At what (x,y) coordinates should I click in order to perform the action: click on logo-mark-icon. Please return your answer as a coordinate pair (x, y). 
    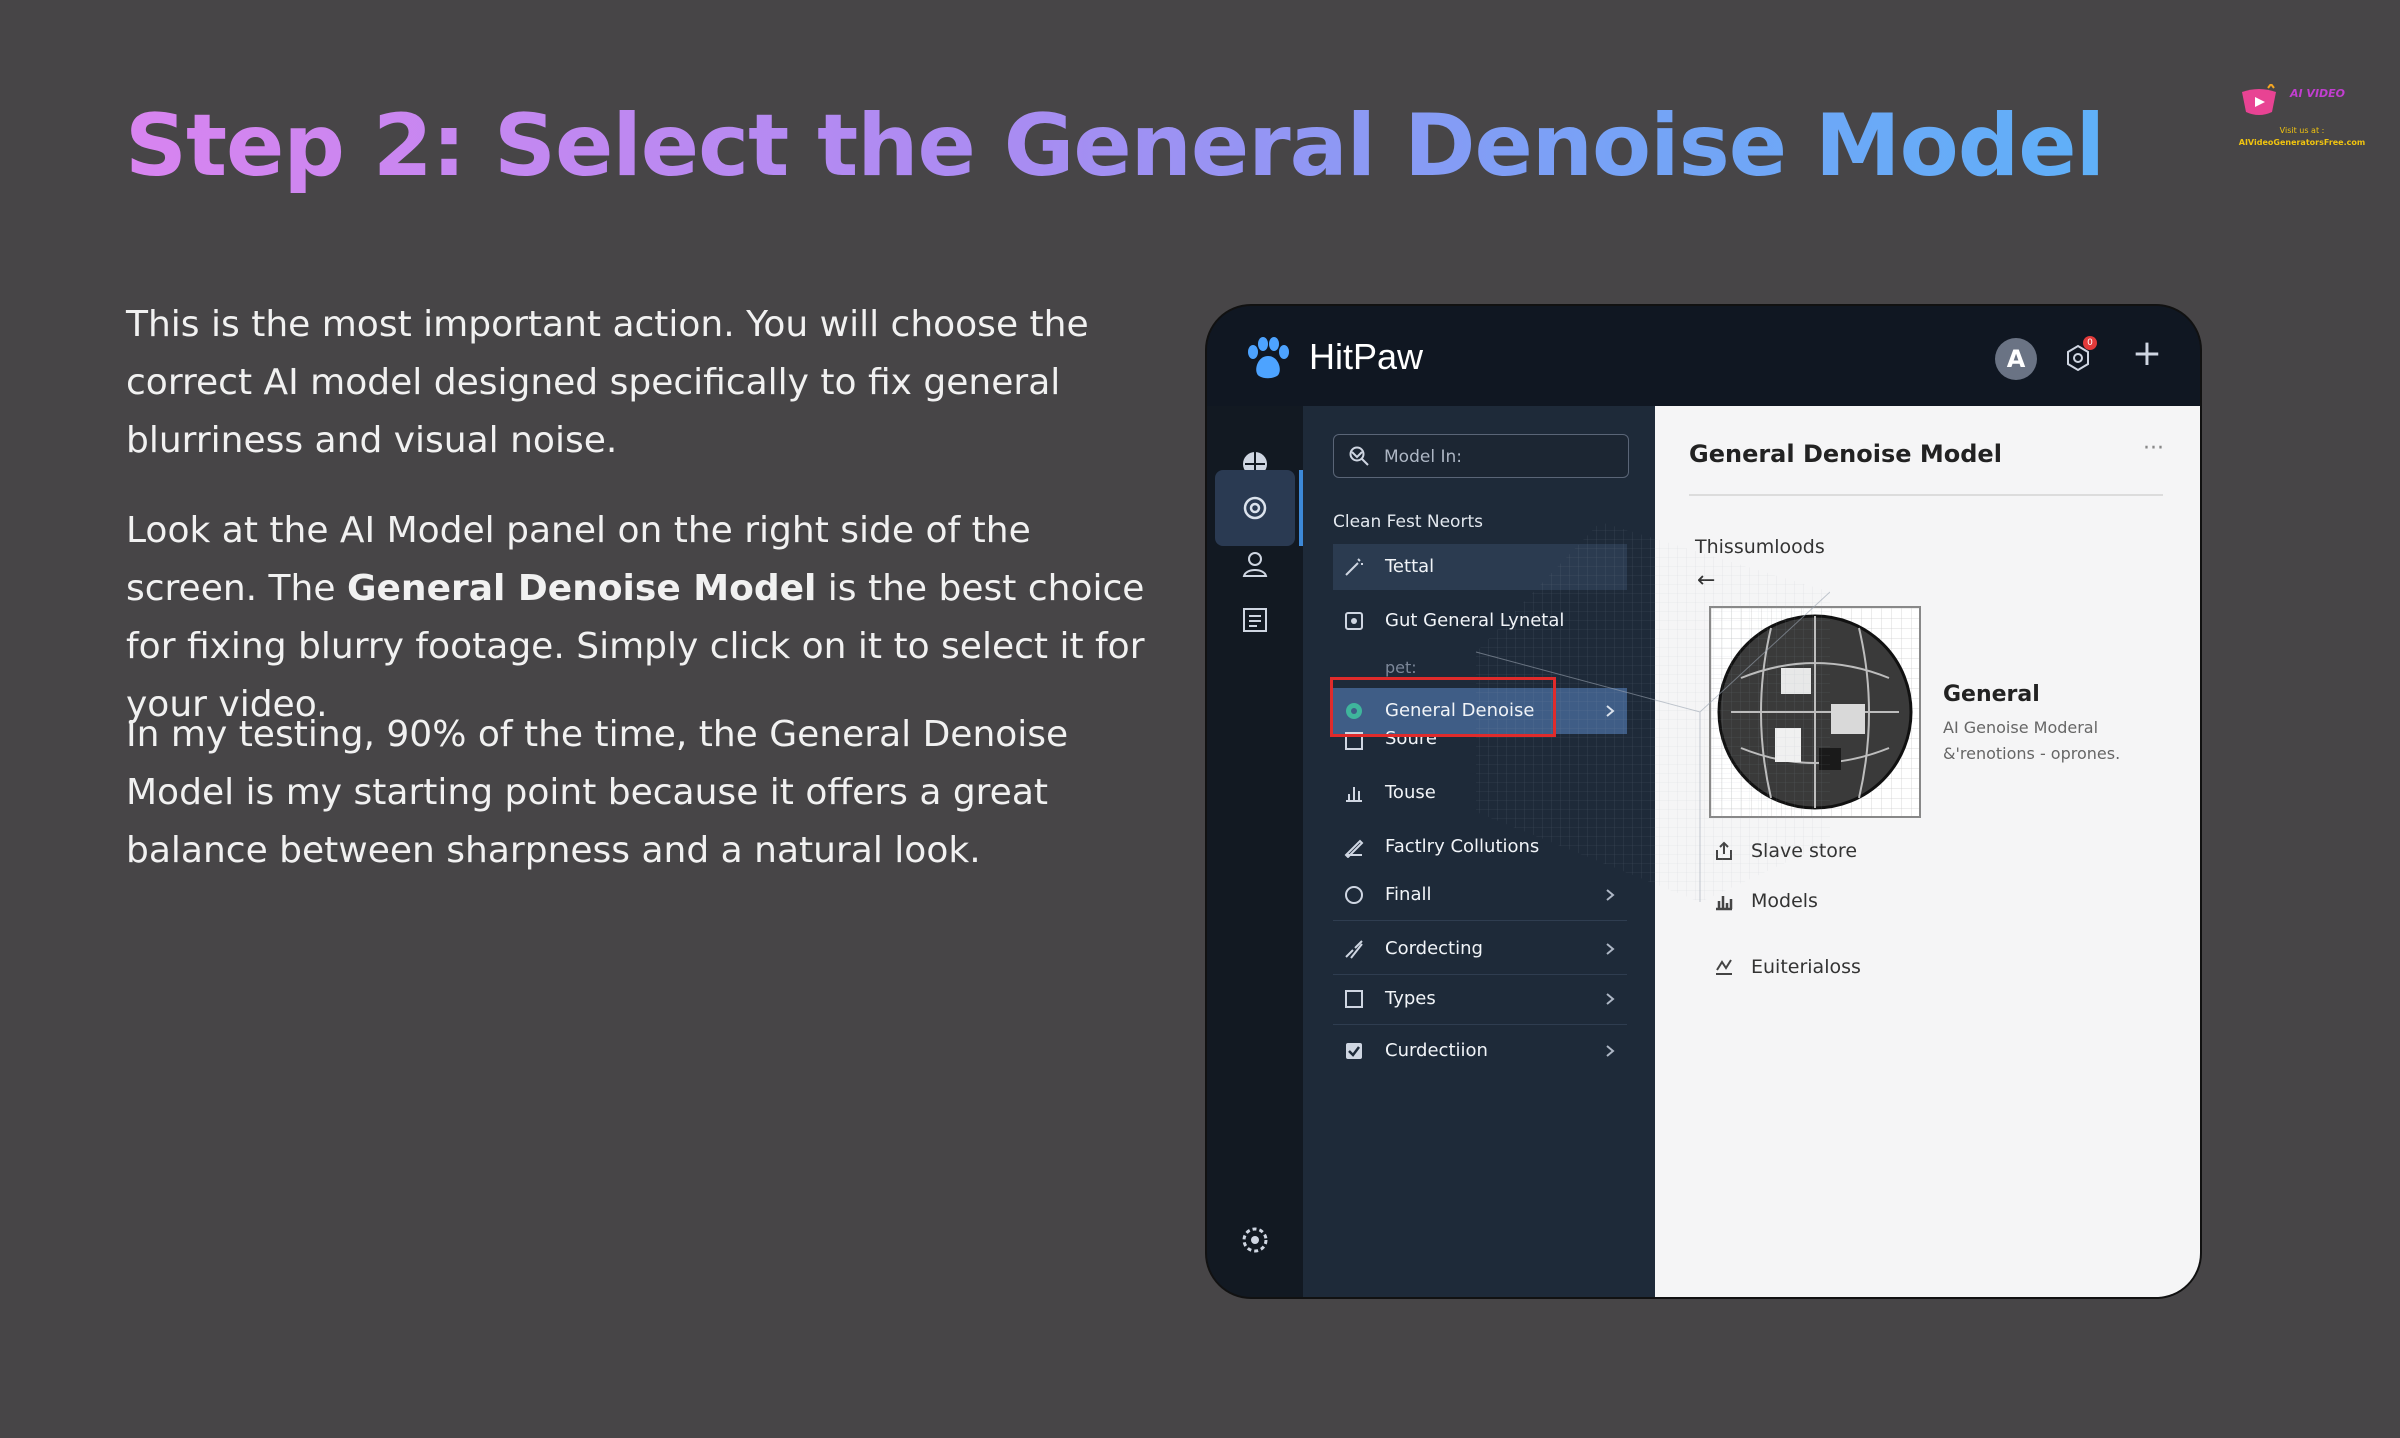
    Looking at the image, I should click on (2259, 99).